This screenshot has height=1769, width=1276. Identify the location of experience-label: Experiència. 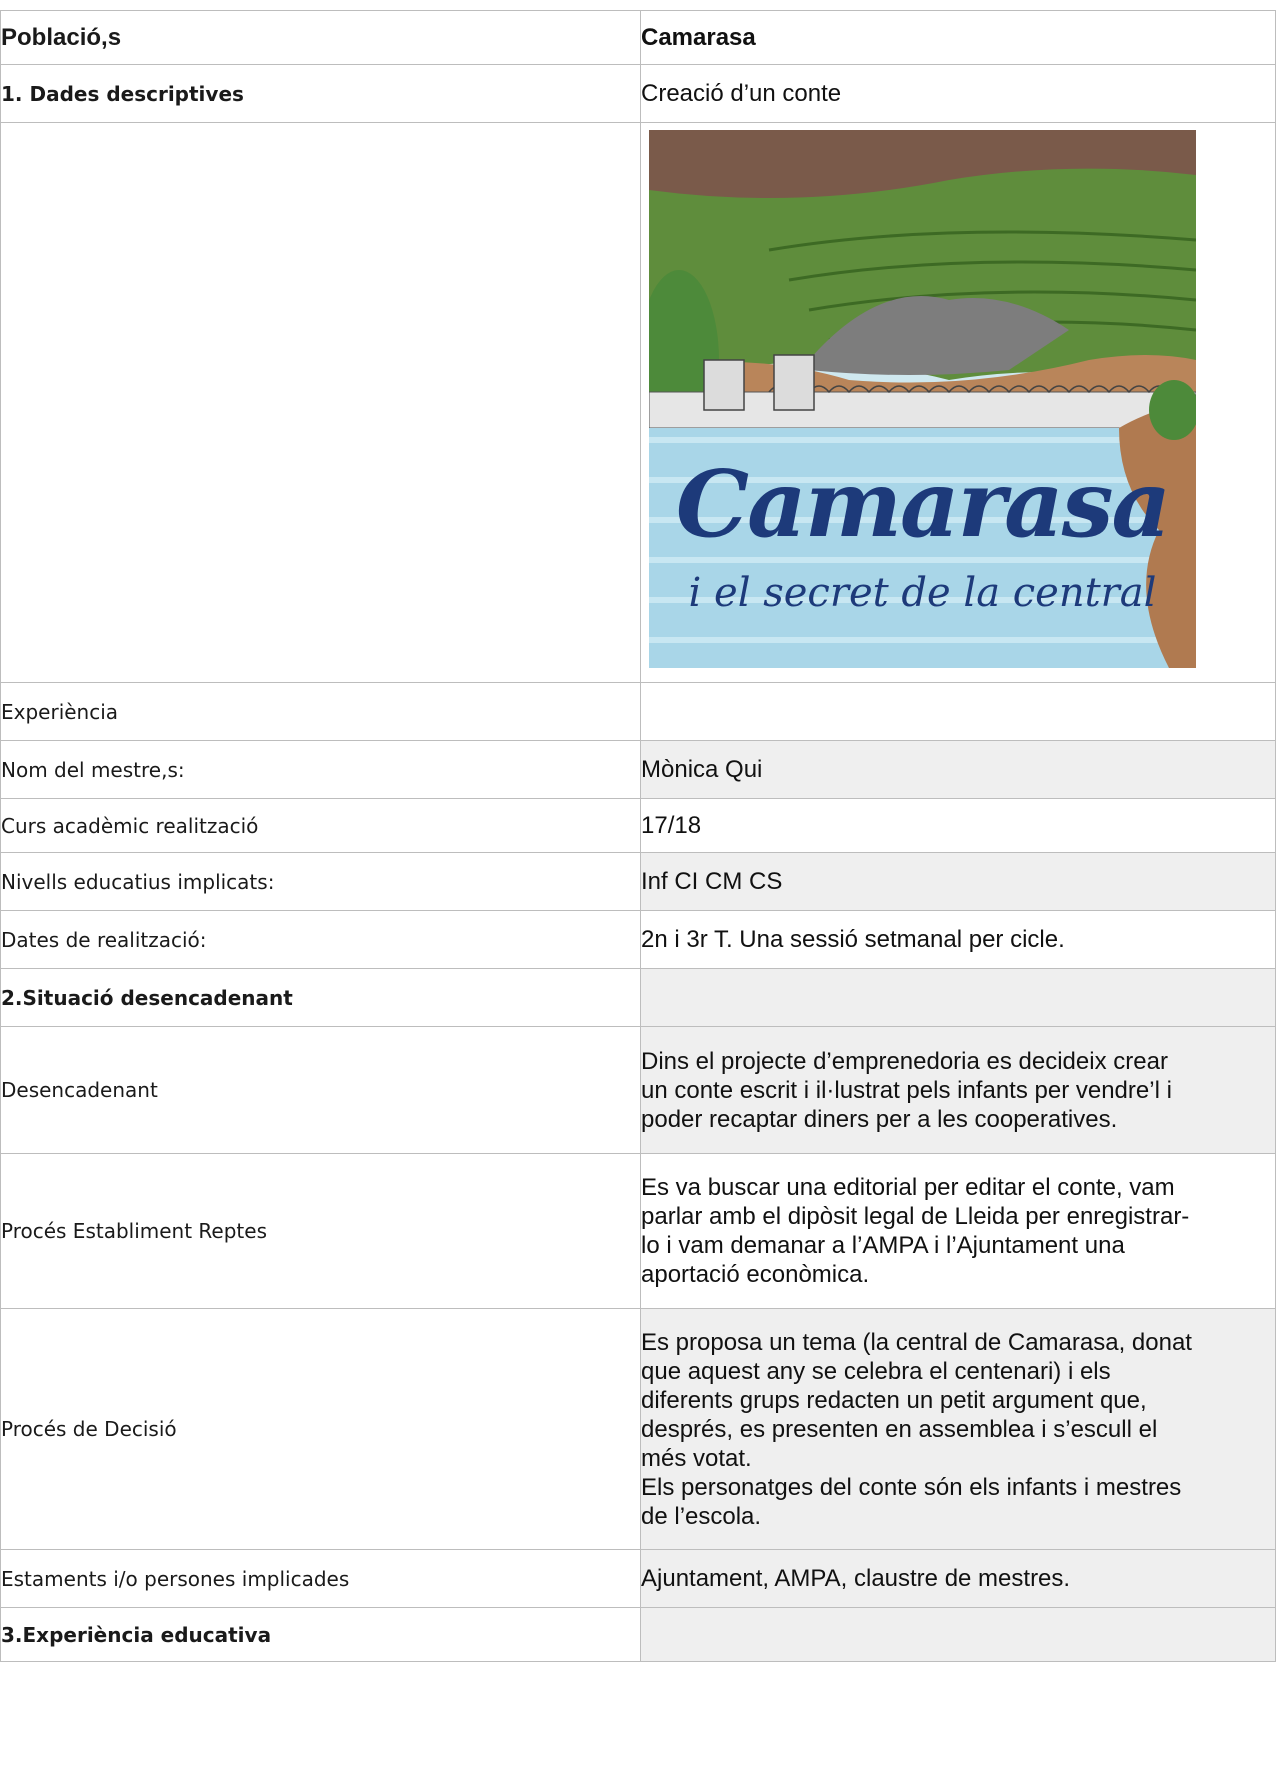
(320, 711).